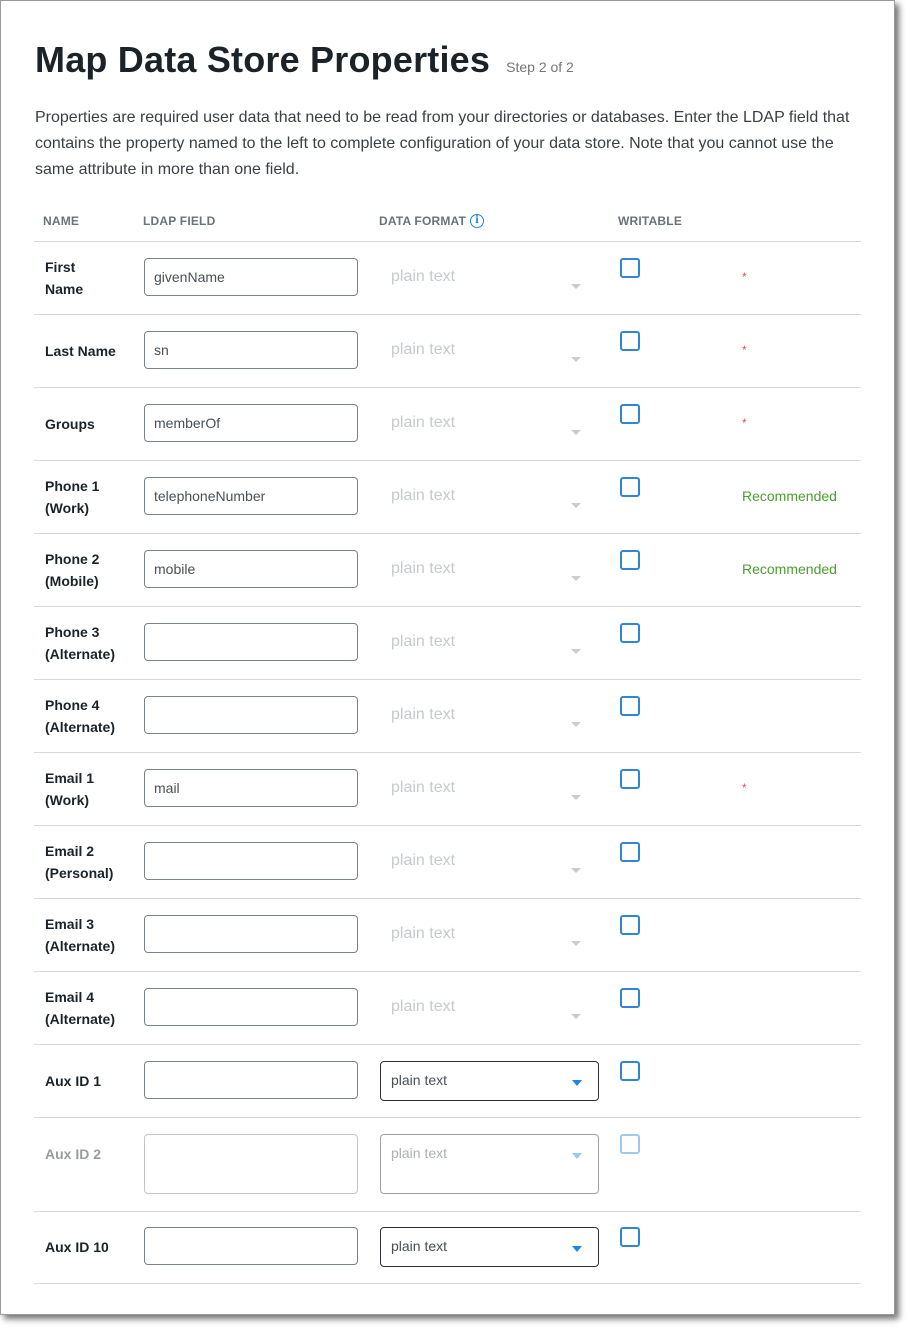 The width and height of the screenshot is (910, 1332). Describe the element at coordinates (72, 632) in the screenshot. I see `row-name-line1: Phone 3` at that location.